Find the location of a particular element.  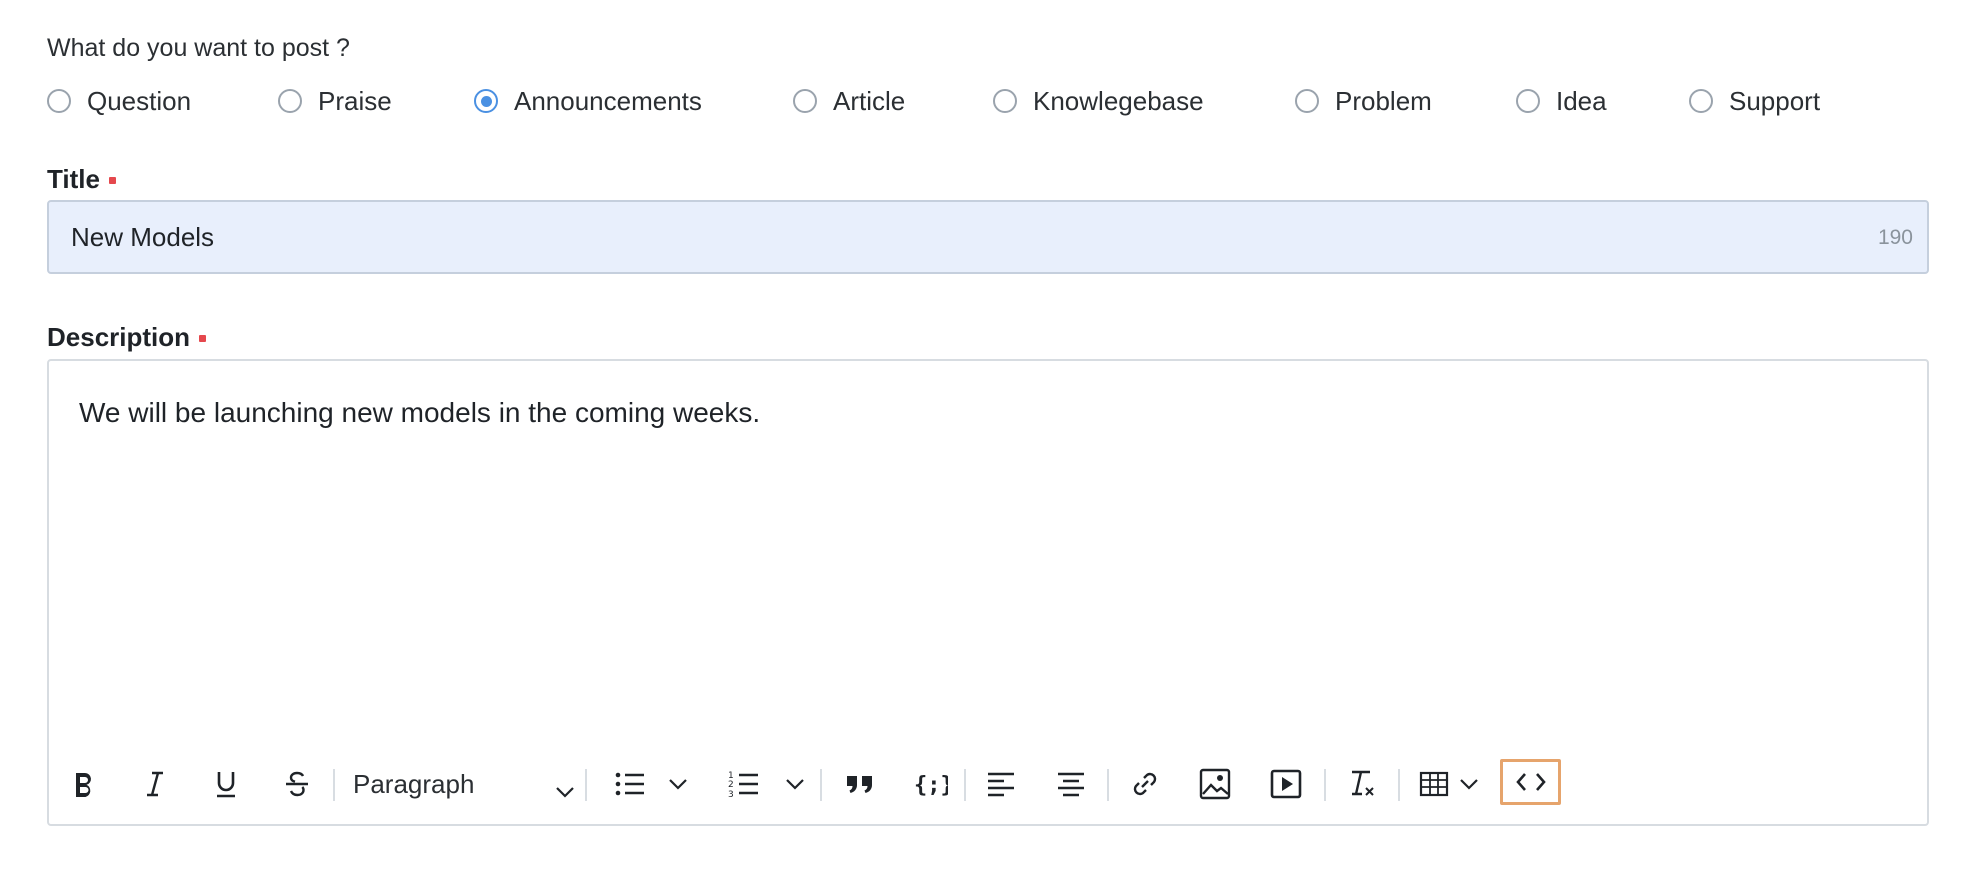

table-icon is located at coordinates (1434, 784).